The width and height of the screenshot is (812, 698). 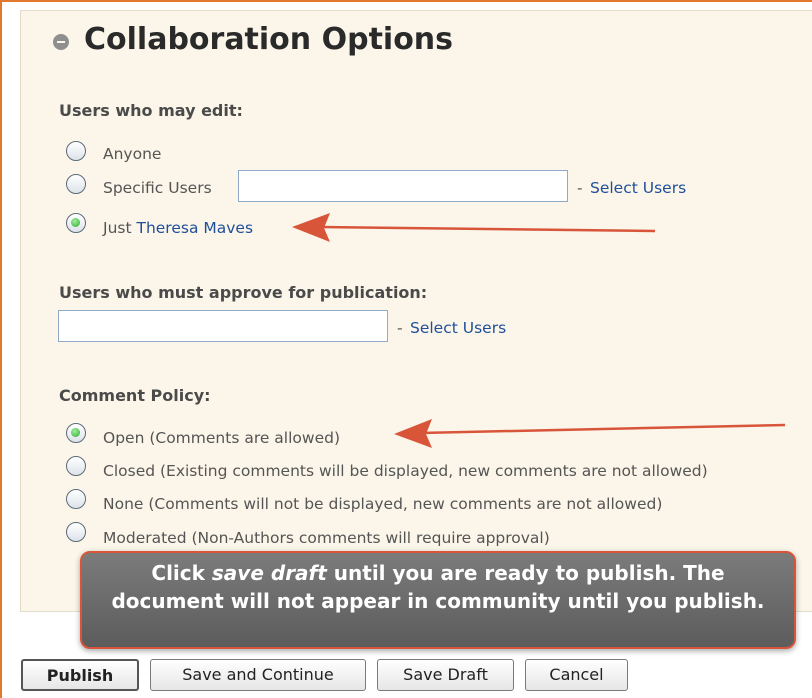 I want to click on save-draft-button: Save Draft, so click(x=445, y=675).